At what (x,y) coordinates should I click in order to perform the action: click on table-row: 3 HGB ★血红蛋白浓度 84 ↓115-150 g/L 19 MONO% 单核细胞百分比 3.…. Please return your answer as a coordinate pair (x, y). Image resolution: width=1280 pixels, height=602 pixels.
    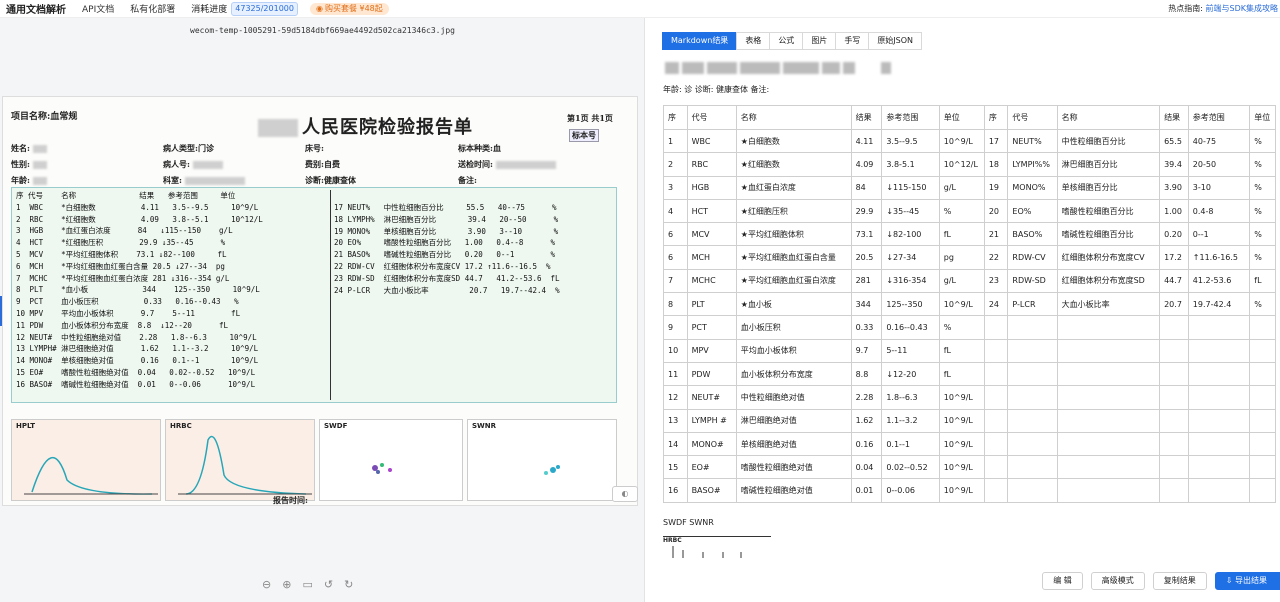
    Looking at the image, I should click on (969, 187).